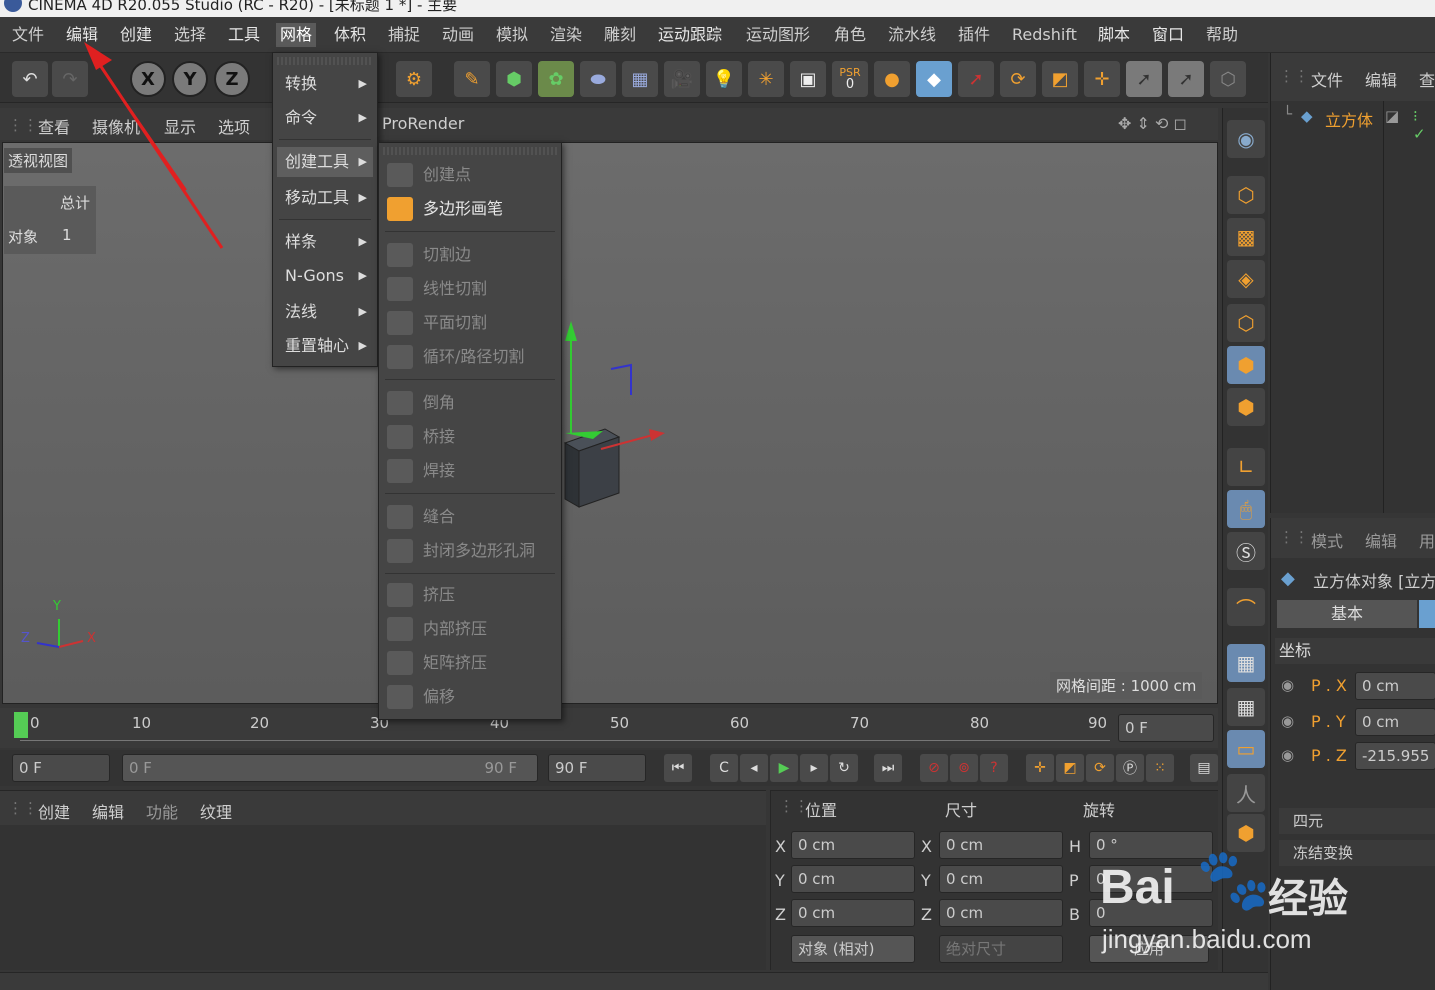 This screenshot has width=1435, height=990. Describe the element at coordinates (1070, 768) in the screenshot. I see `key-scale-icon: ◩` at that location.